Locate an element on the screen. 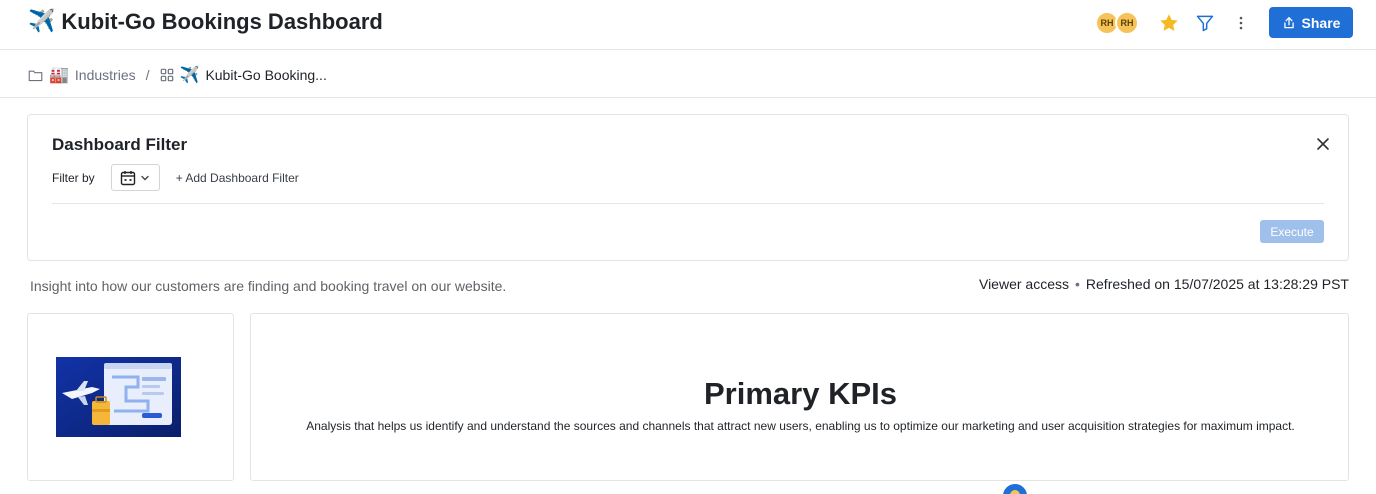 Image resolution: width=1376 pixels, height=494 pixels. avatar: RH is located at coordinates (1127, 22).